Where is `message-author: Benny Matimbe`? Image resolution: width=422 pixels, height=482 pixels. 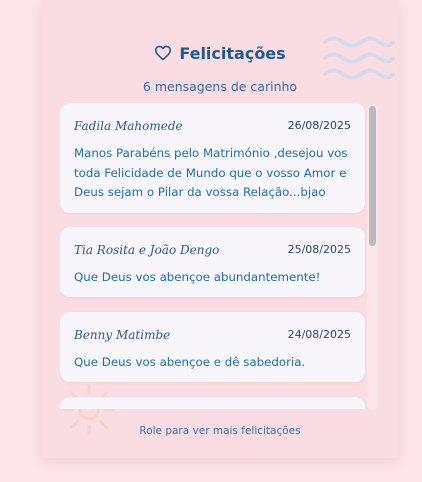
message-author: Benny Matimbe is located at coordinates (122, 335).